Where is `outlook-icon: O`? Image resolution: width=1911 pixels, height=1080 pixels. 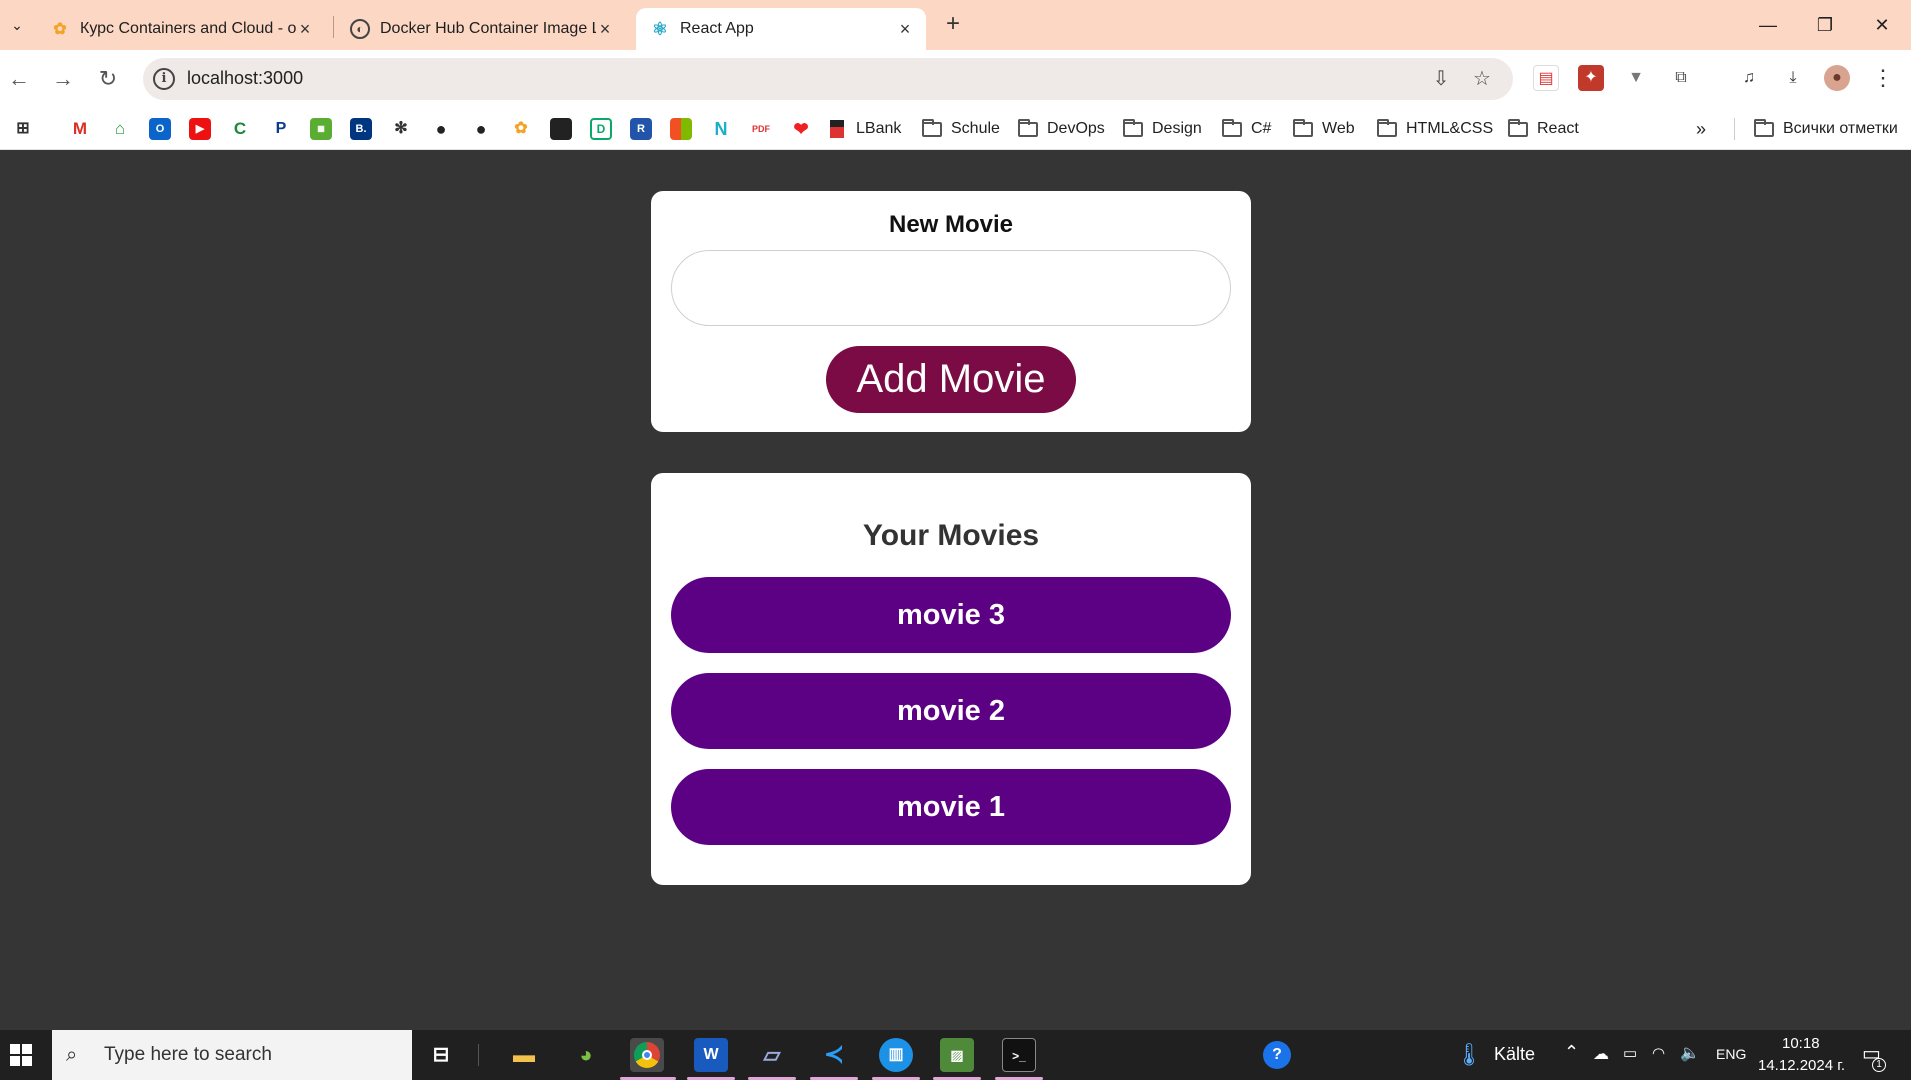
outlook-icon: O is located at coordinates (160, 129).